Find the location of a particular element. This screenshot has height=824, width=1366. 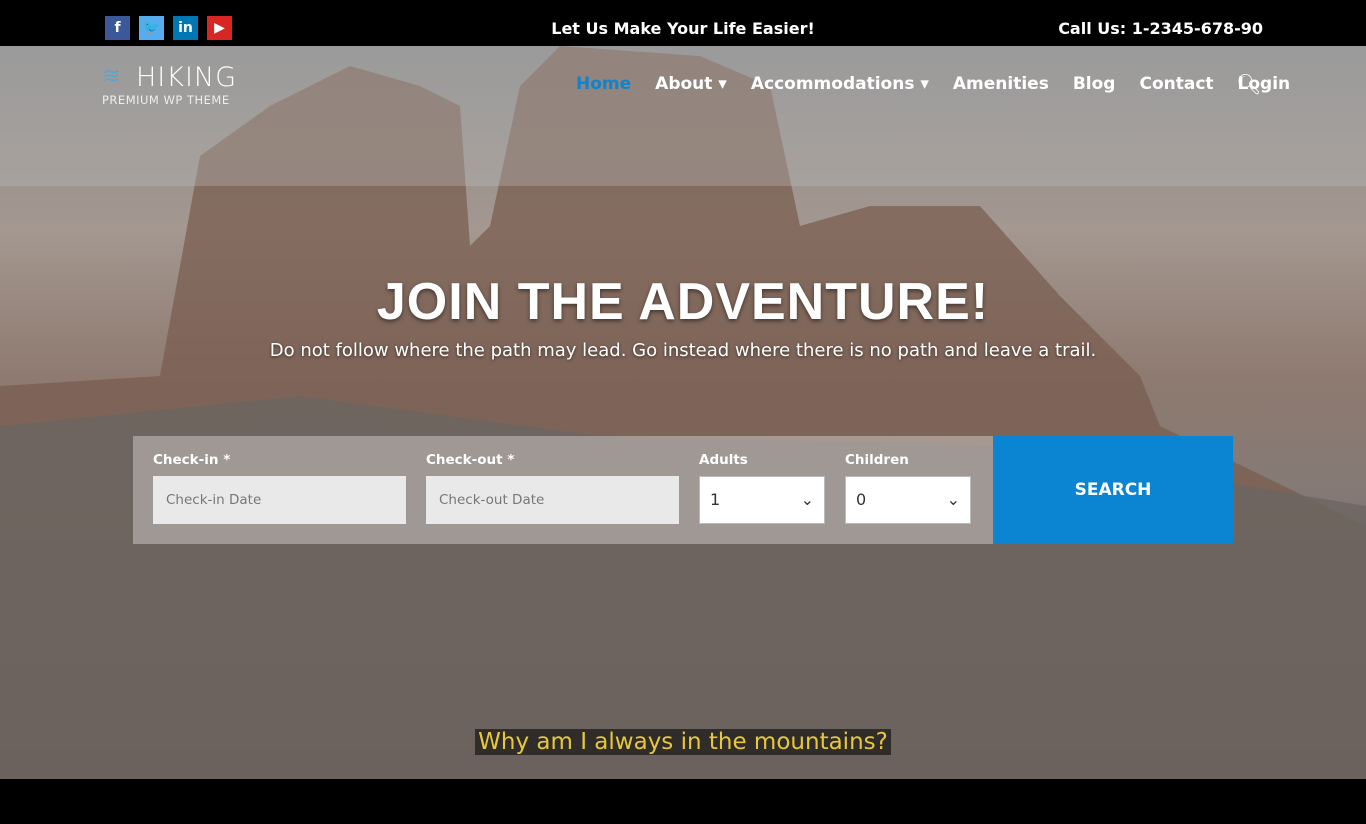

phone-number: Call Us: 1-2345-678-90 is located at coordinates (1160, 28).